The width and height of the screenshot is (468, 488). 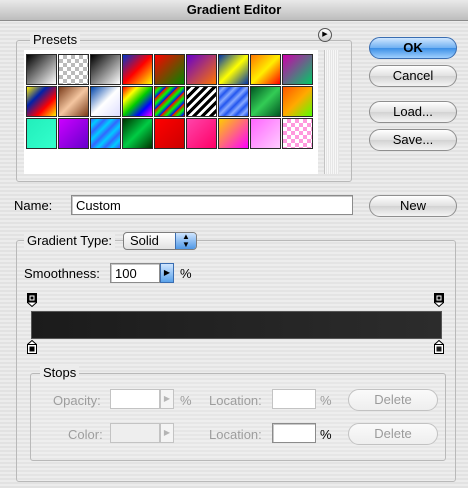 I want to click on color-menu-button: ▶, so click(x=167, y=433).